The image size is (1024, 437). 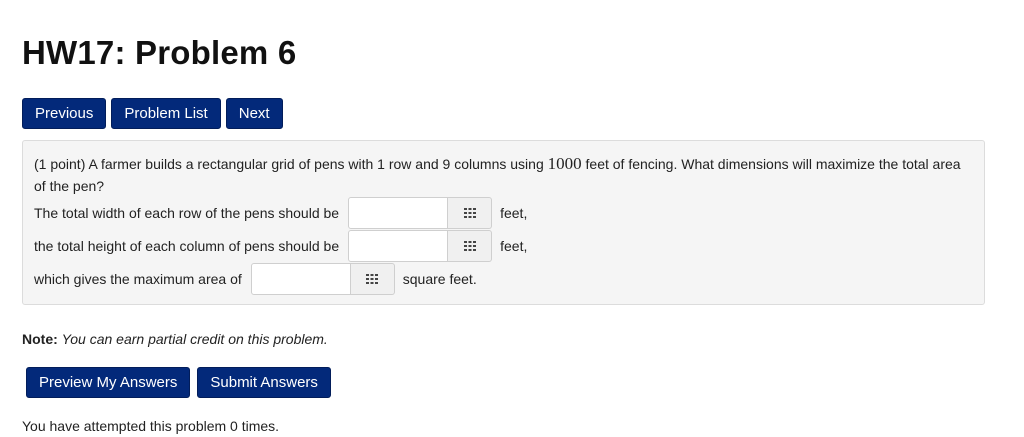 I want to click on answer-unit-height: feet,, so click(x=514, y=246).